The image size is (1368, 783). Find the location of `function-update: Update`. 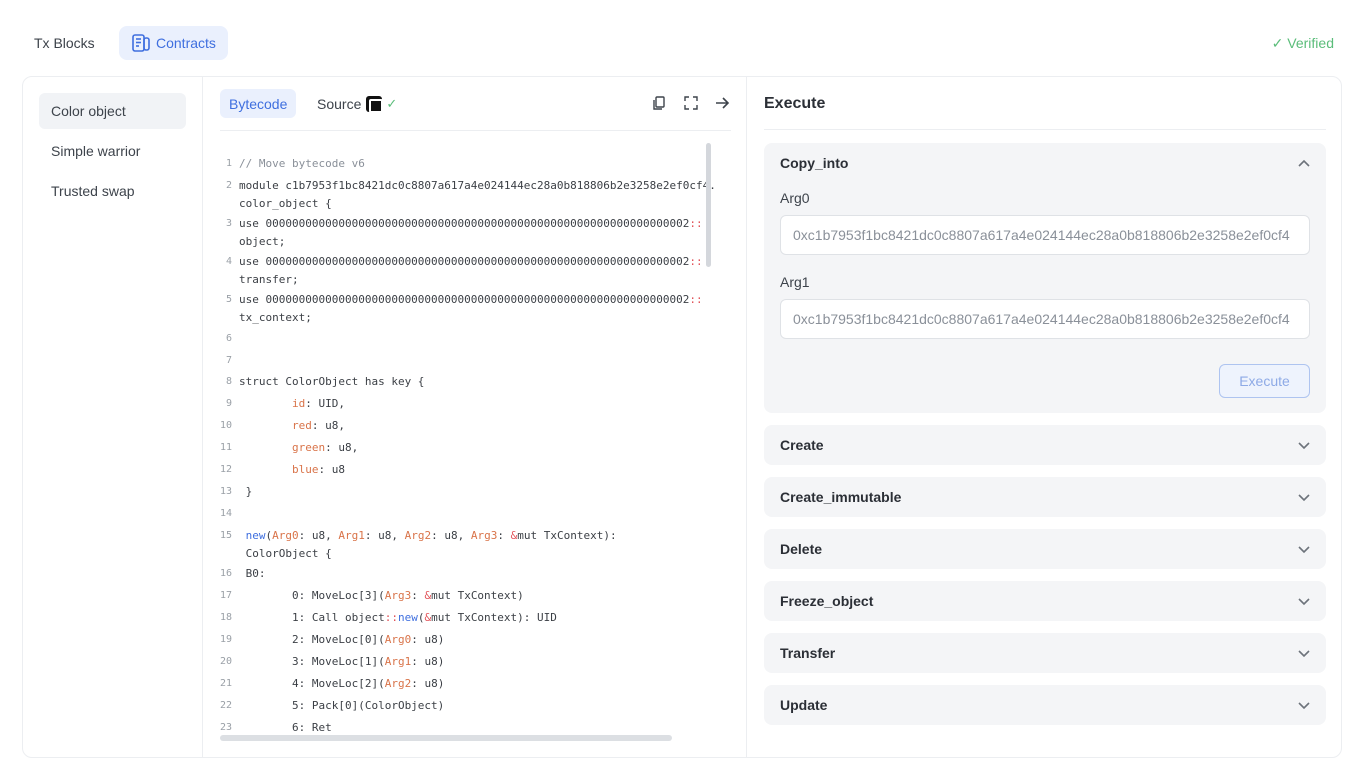

function-update: Update is located at coordinates (1045, 705).